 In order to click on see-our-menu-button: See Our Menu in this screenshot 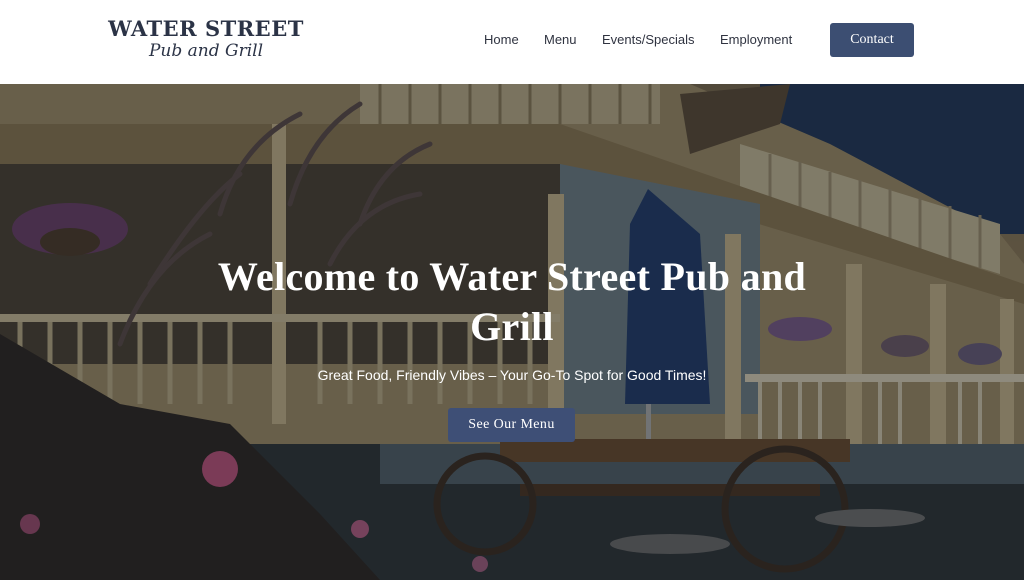, I will do `click(511, 425)`.